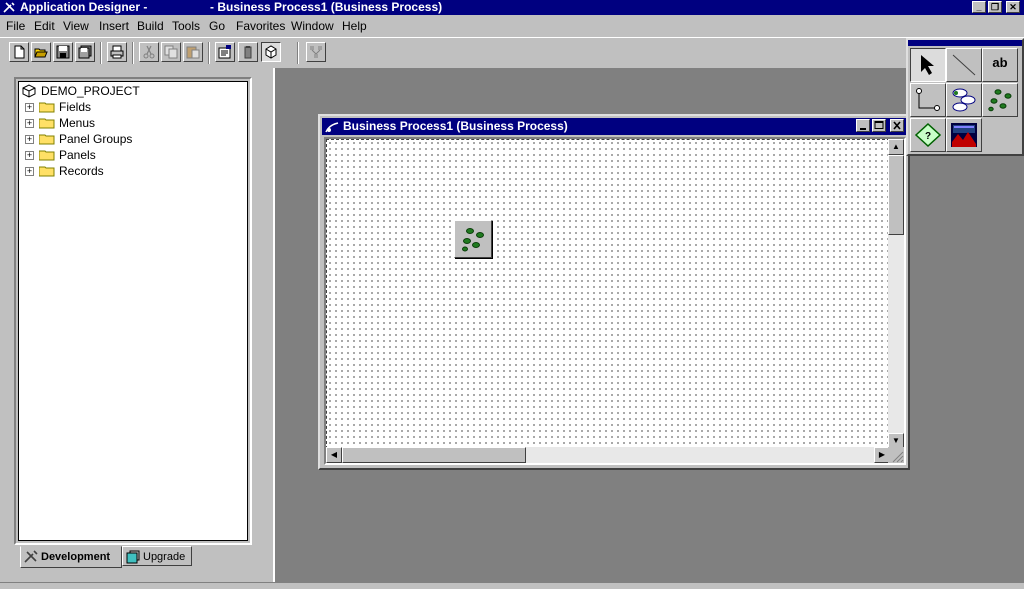 This screenshot has width=1024, height=589. I want to click on vertical-scroll-thumb, so click(896, 195).